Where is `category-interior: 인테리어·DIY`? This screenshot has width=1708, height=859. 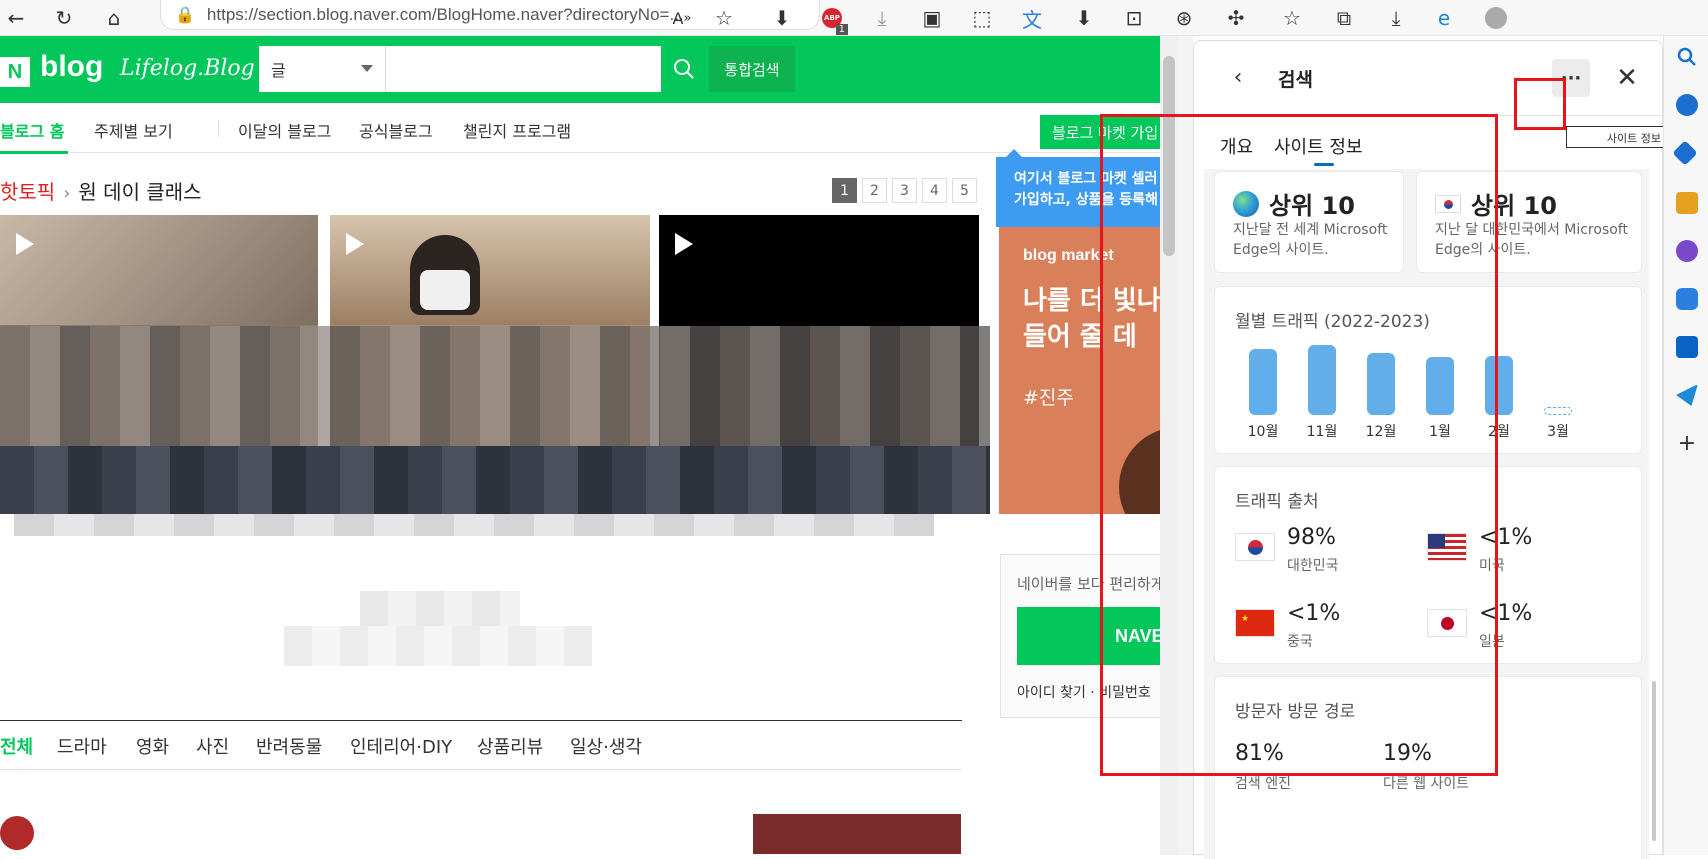
category-interior: 인테리어·DIY is located at coordinates (401, 746).